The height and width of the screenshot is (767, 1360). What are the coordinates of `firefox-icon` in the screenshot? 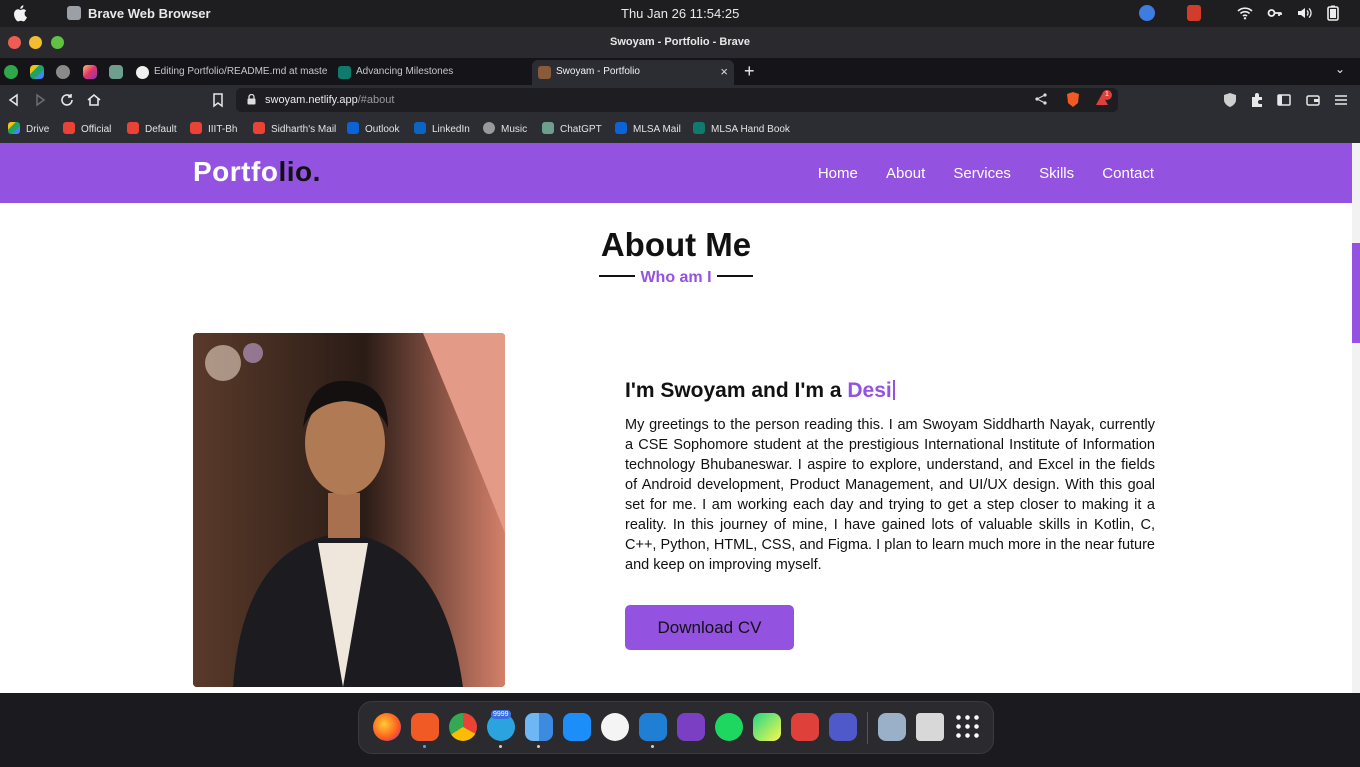 It's located at (387, 727).